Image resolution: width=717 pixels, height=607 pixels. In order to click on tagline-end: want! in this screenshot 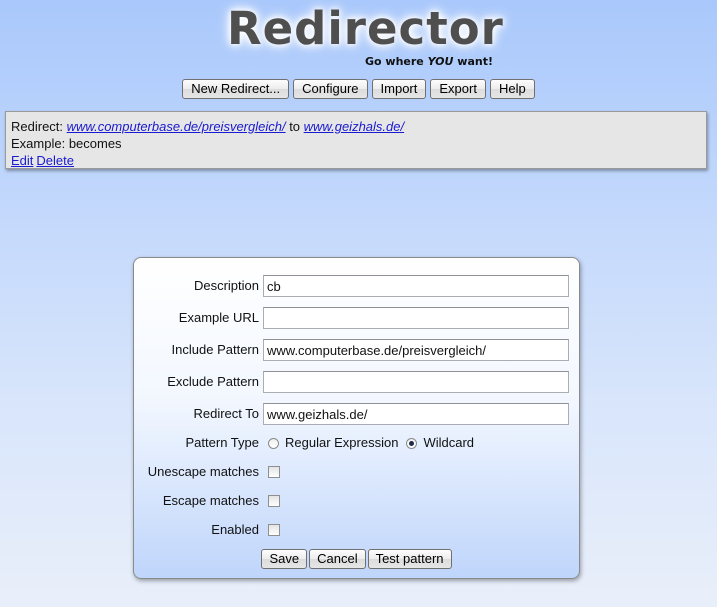, I will do `click(473, 61)`.